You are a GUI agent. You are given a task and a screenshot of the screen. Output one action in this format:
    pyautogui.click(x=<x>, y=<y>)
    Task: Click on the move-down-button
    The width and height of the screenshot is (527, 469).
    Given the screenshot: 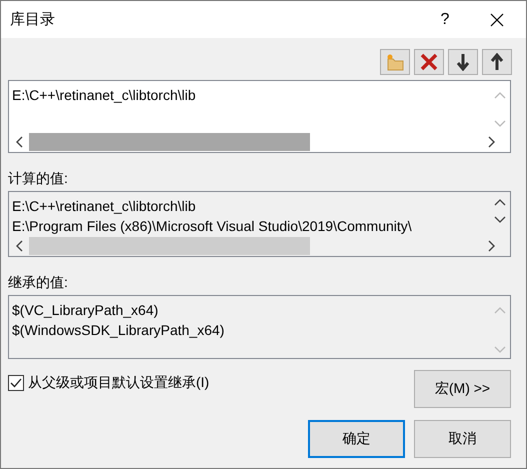 What is the action you would take?
    pyautogui.click(x=463, y=62)
    